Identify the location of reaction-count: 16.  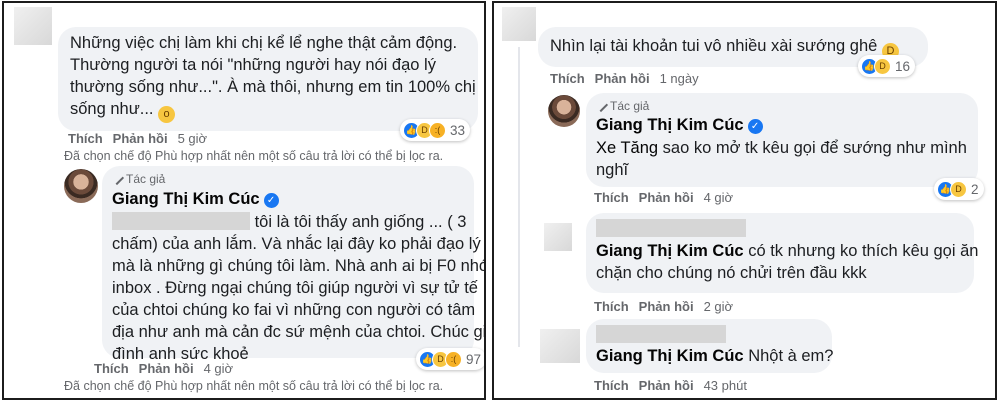
(903, 66).